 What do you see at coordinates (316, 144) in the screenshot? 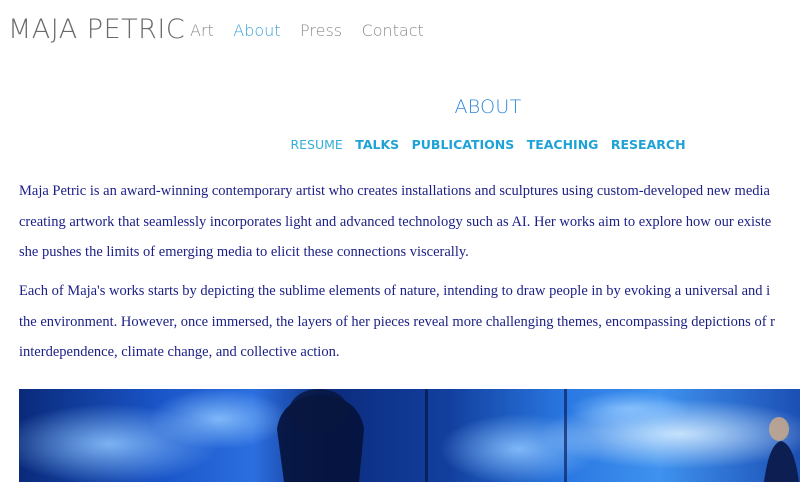
I see `subnav-resume: RESUME` at bounding box center [316, 144].